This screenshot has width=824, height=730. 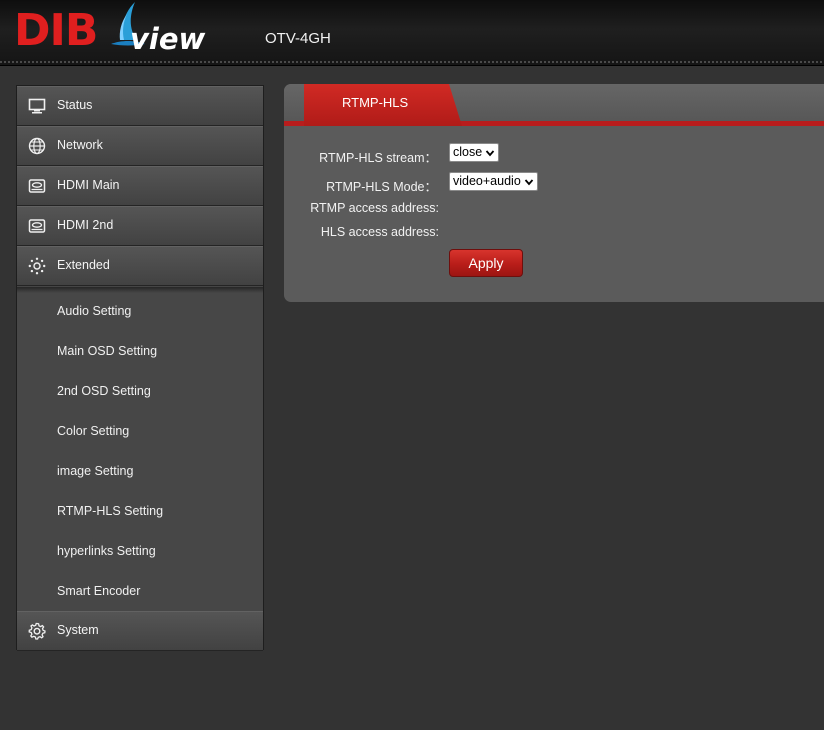 What do you see at coordinates (93, 431) in the screenshot?
I see `submenu-item-color-setting: Color Setting` at bounding box center [93, 431].